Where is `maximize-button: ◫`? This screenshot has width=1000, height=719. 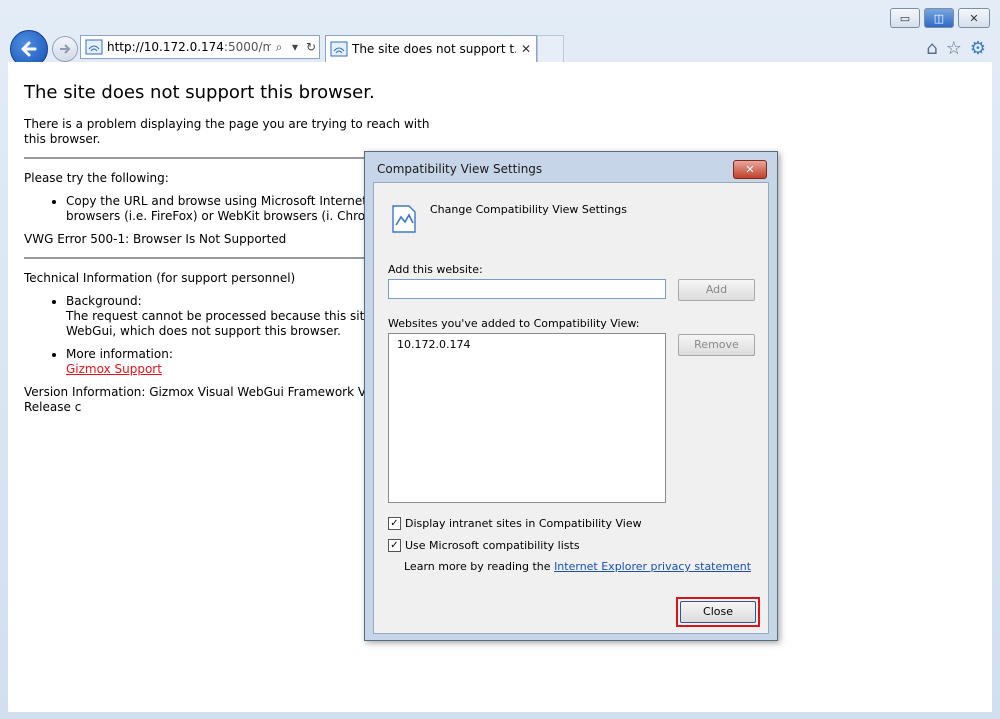
maximize-button: ◫ is located at coordinates (939, 18).